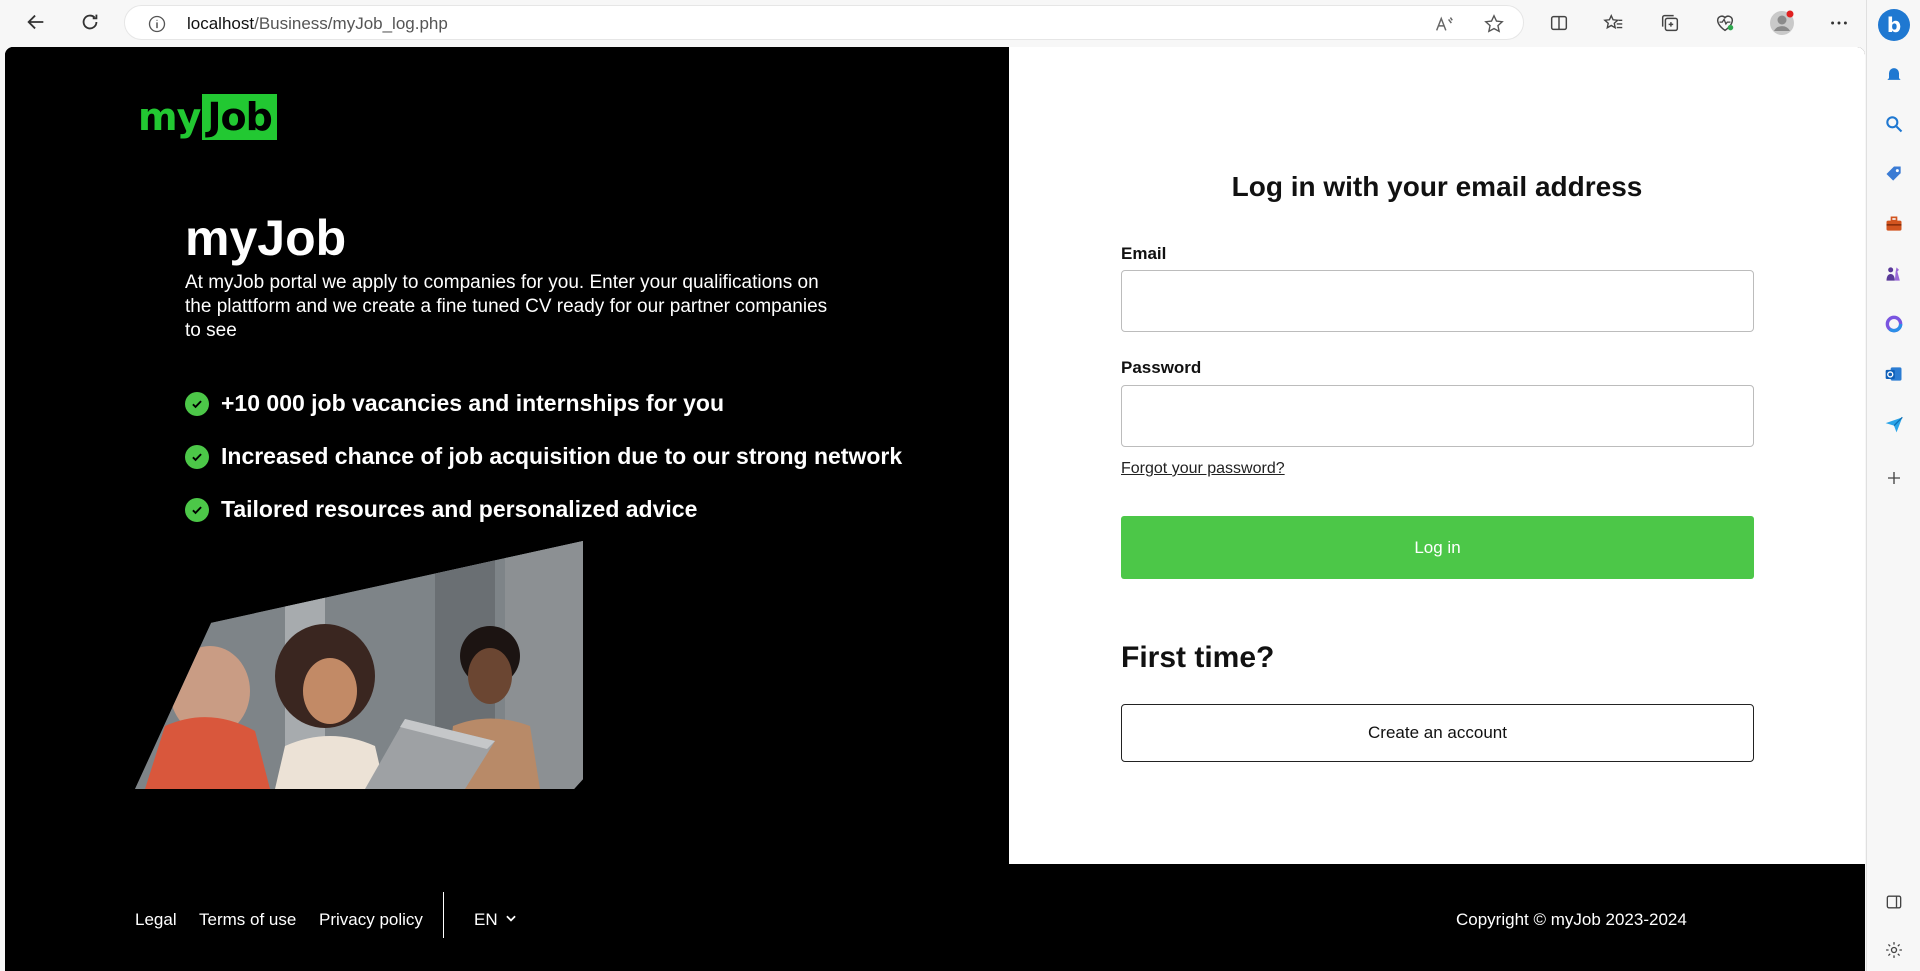  Describe the element at coordinates (443, 915) in the screenshot. I see `footer-divider` at that location.